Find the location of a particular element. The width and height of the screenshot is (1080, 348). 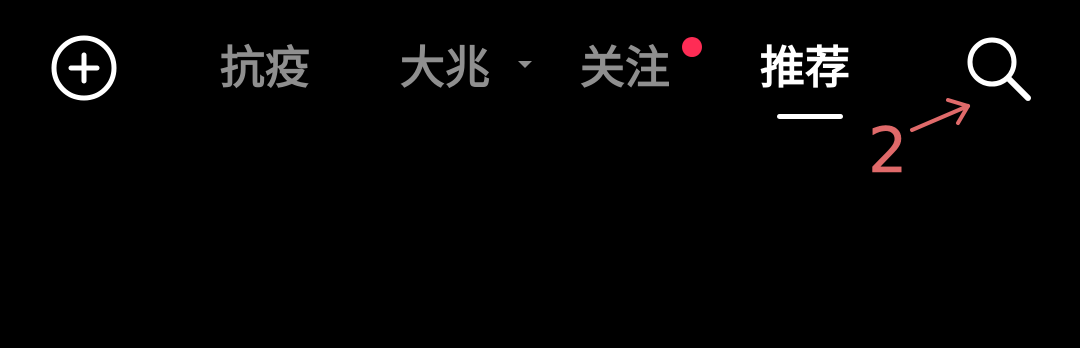

tab-kangyi: 抗疫 is located at coordinates (265, 68).